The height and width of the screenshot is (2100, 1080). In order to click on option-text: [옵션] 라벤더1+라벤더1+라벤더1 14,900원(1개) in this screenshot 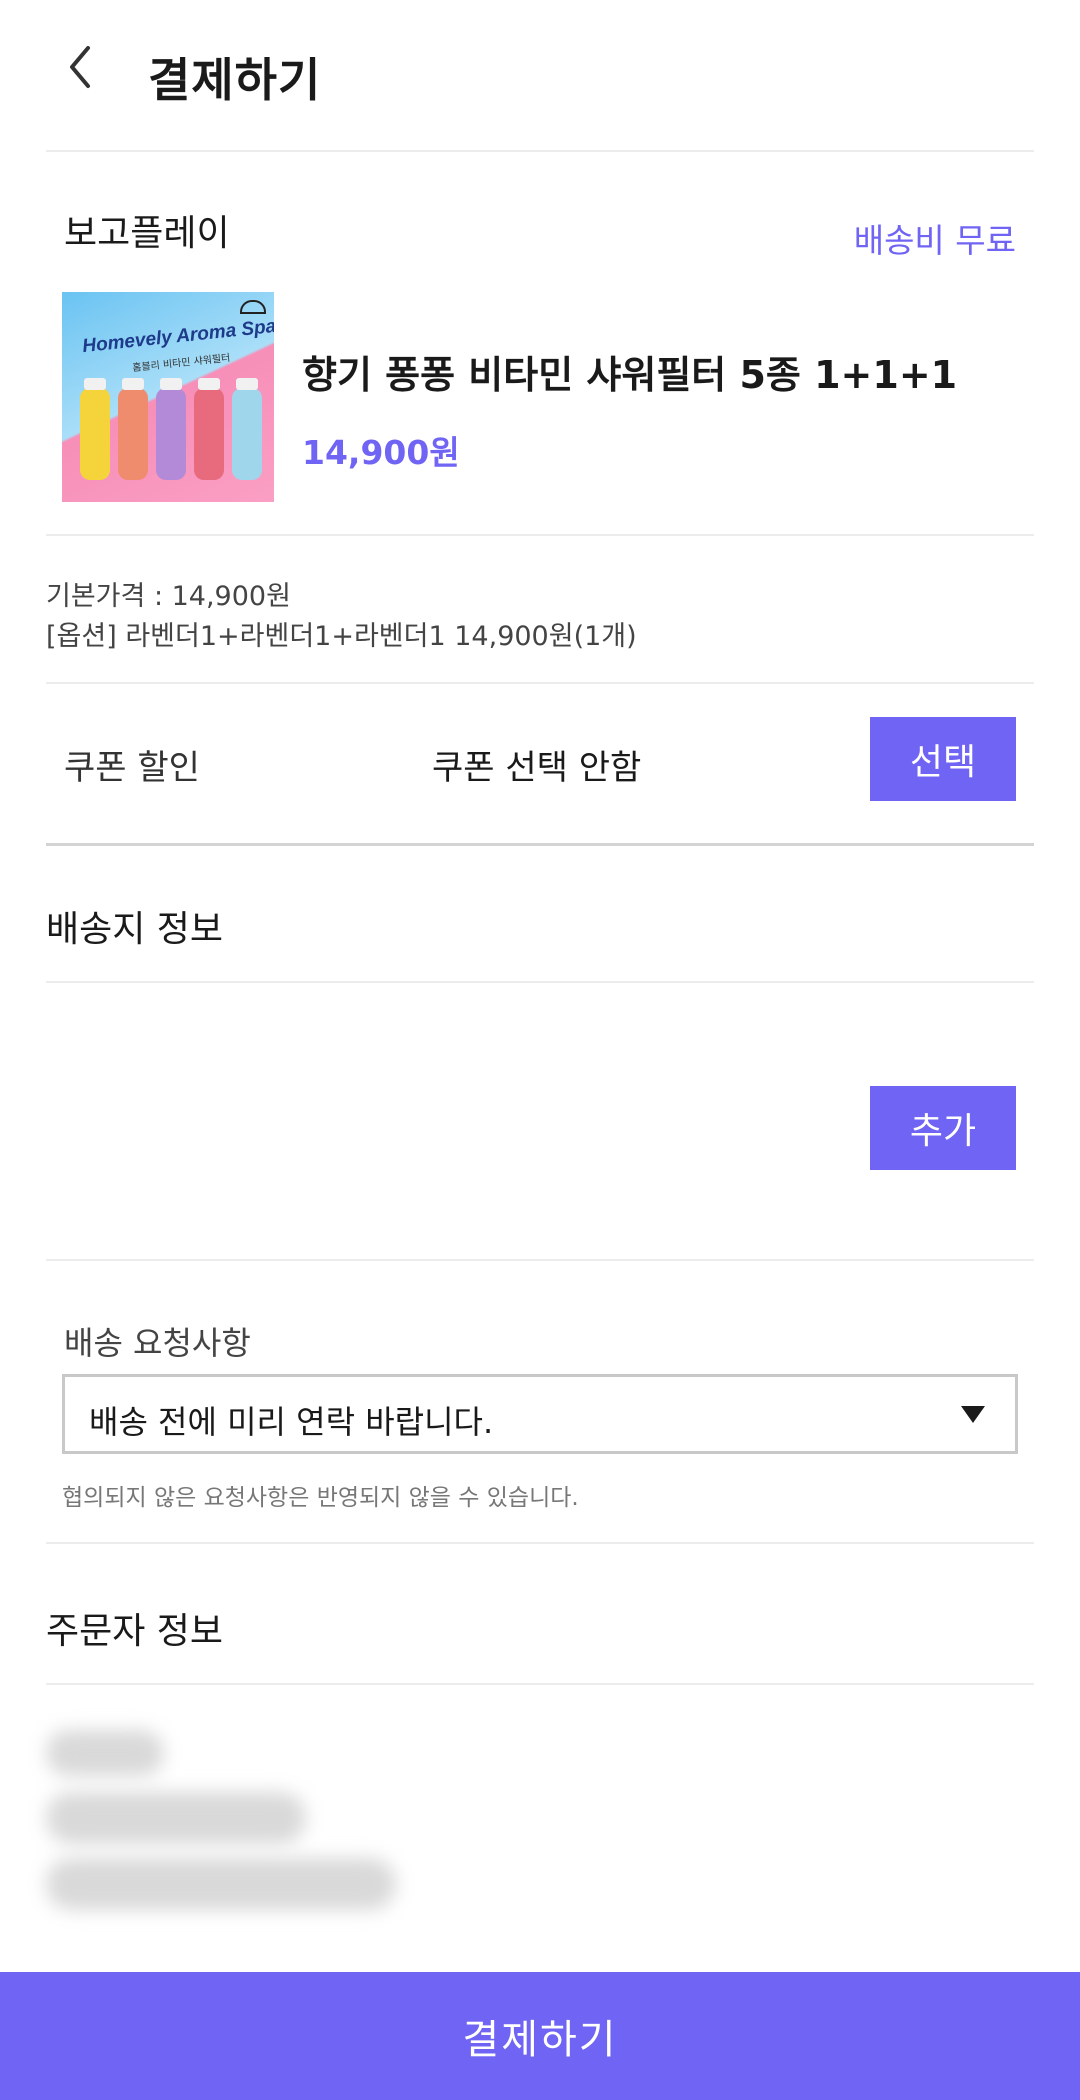, I will do `click(341, 636)`.